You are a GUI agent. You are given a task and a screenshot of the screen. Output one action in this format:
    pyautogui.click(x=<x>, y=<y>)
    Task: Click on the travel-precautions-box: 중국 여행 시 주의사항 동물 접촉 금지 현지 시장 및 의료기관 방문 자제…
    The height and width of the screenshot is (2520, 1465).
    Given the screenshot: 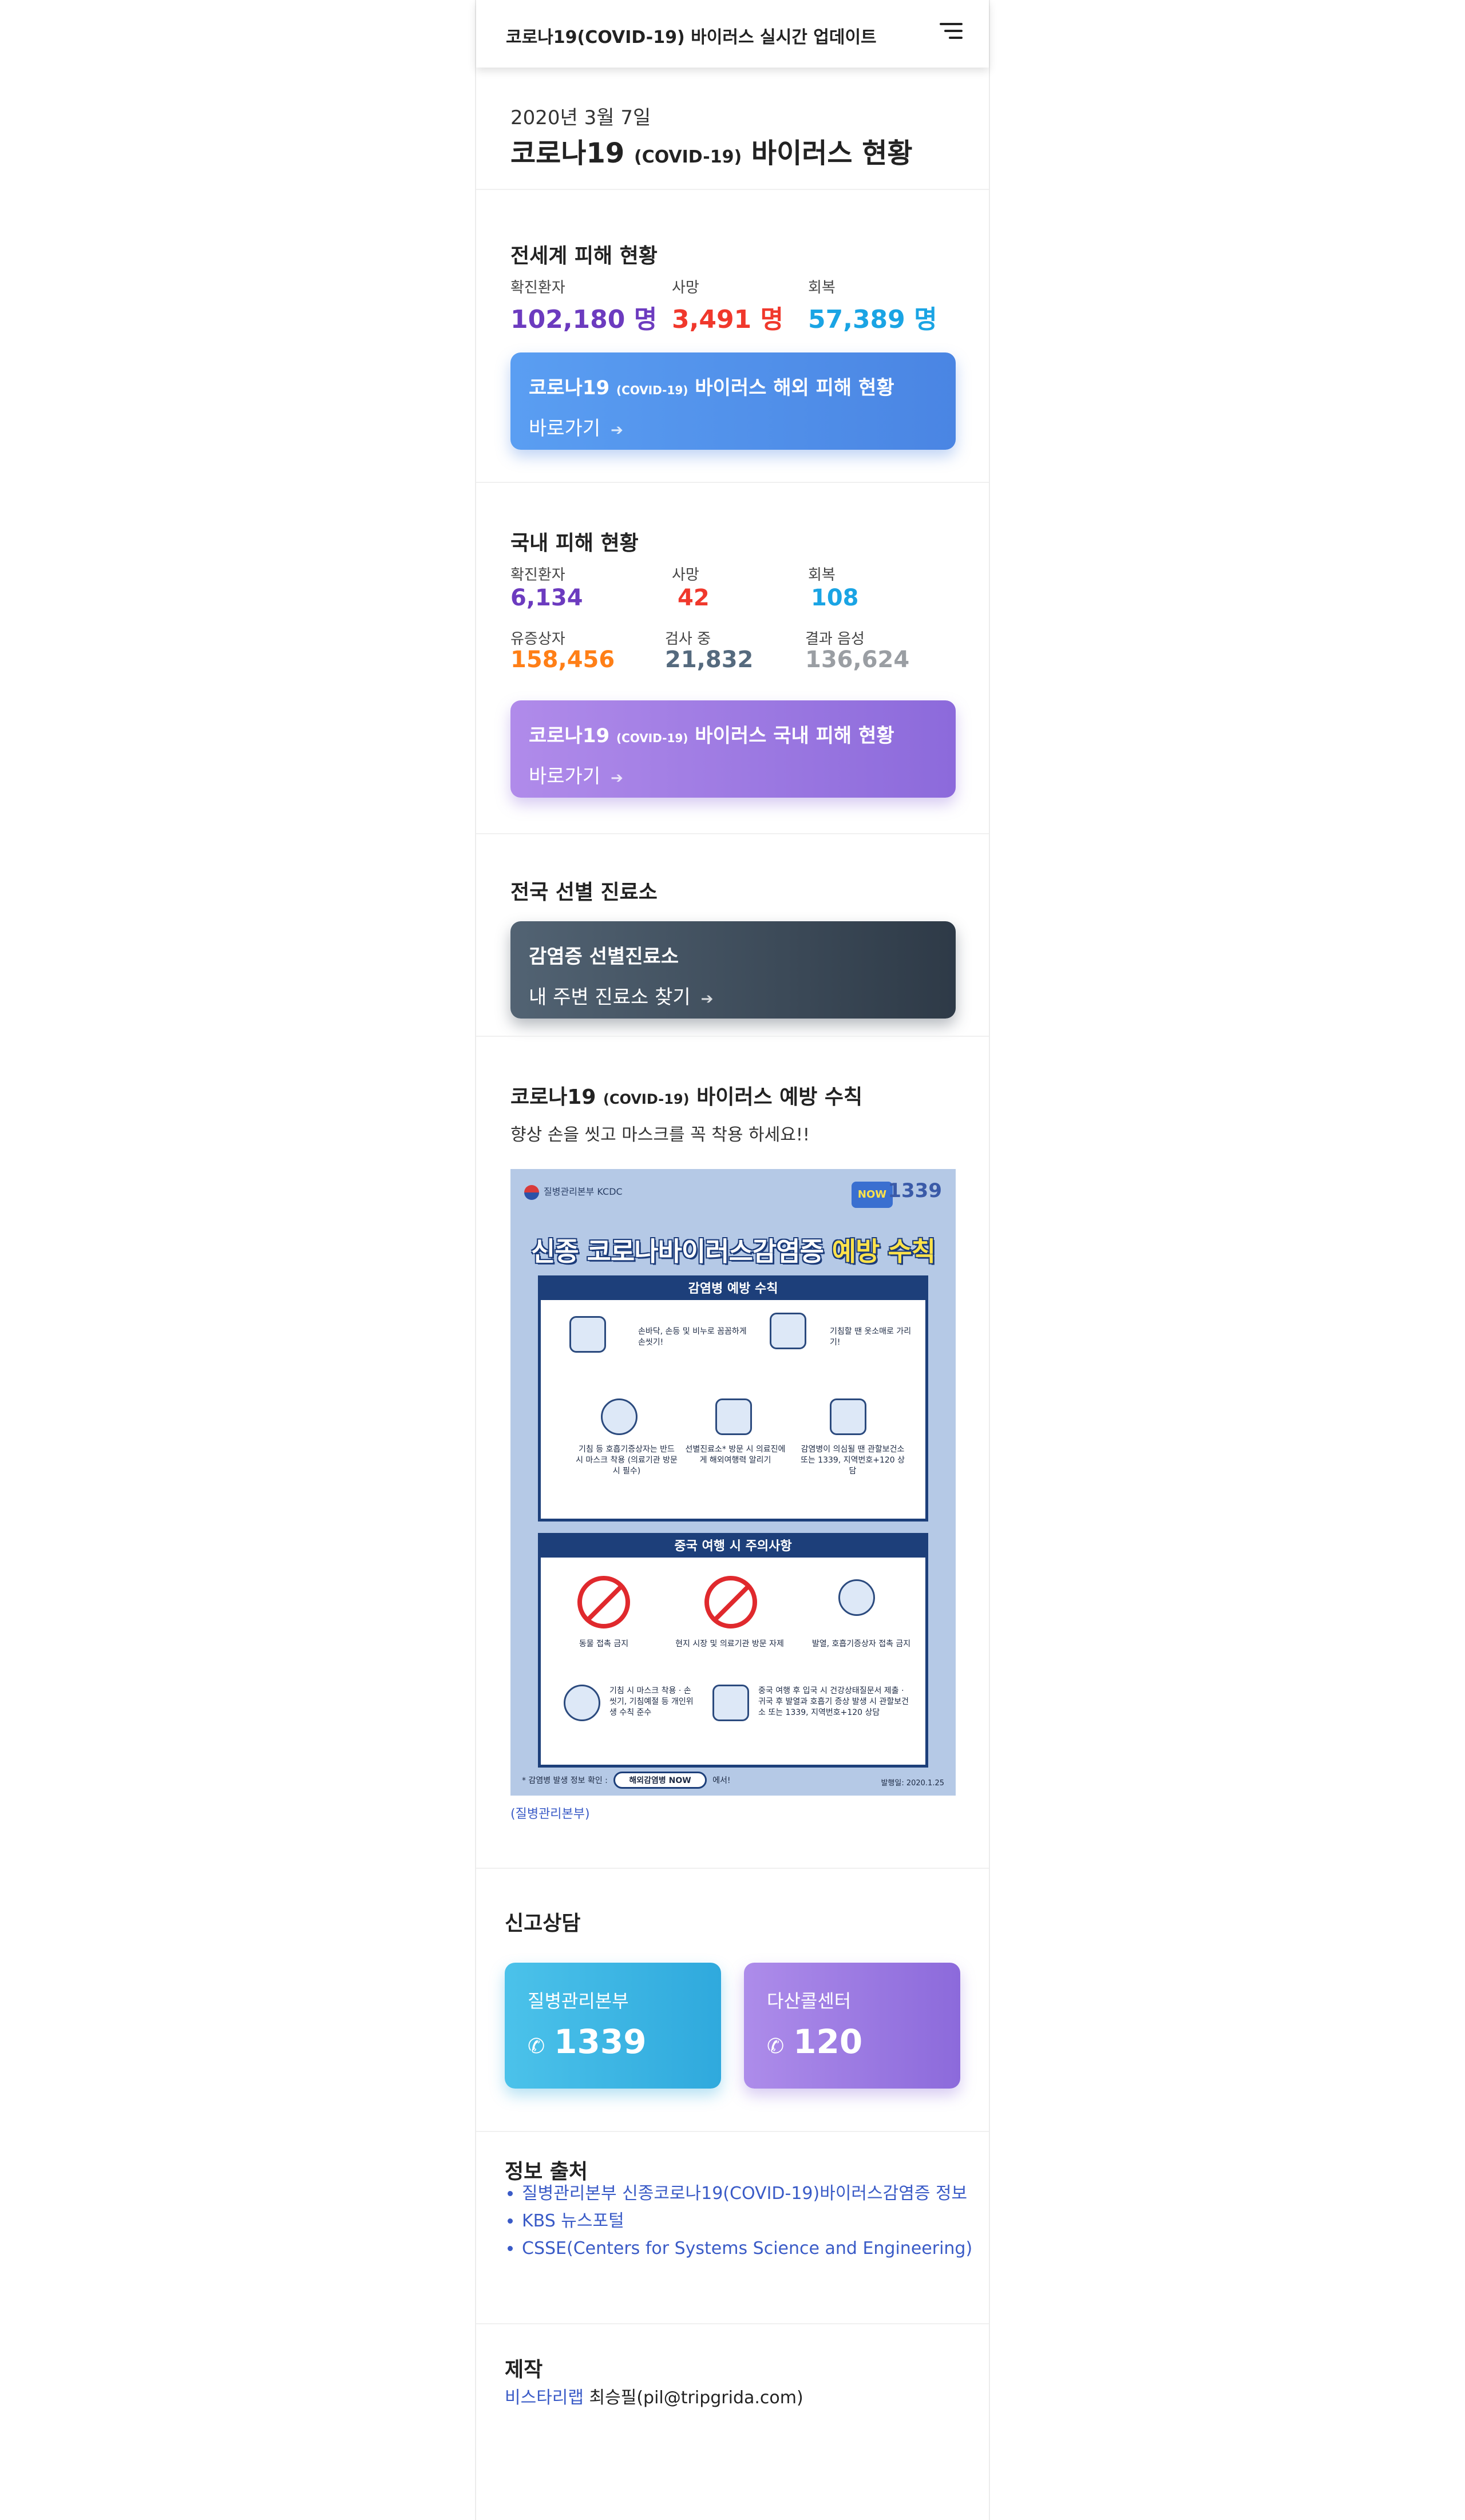 What is the action you would take?
    pyautogui.click(x=733, y=1650)
    